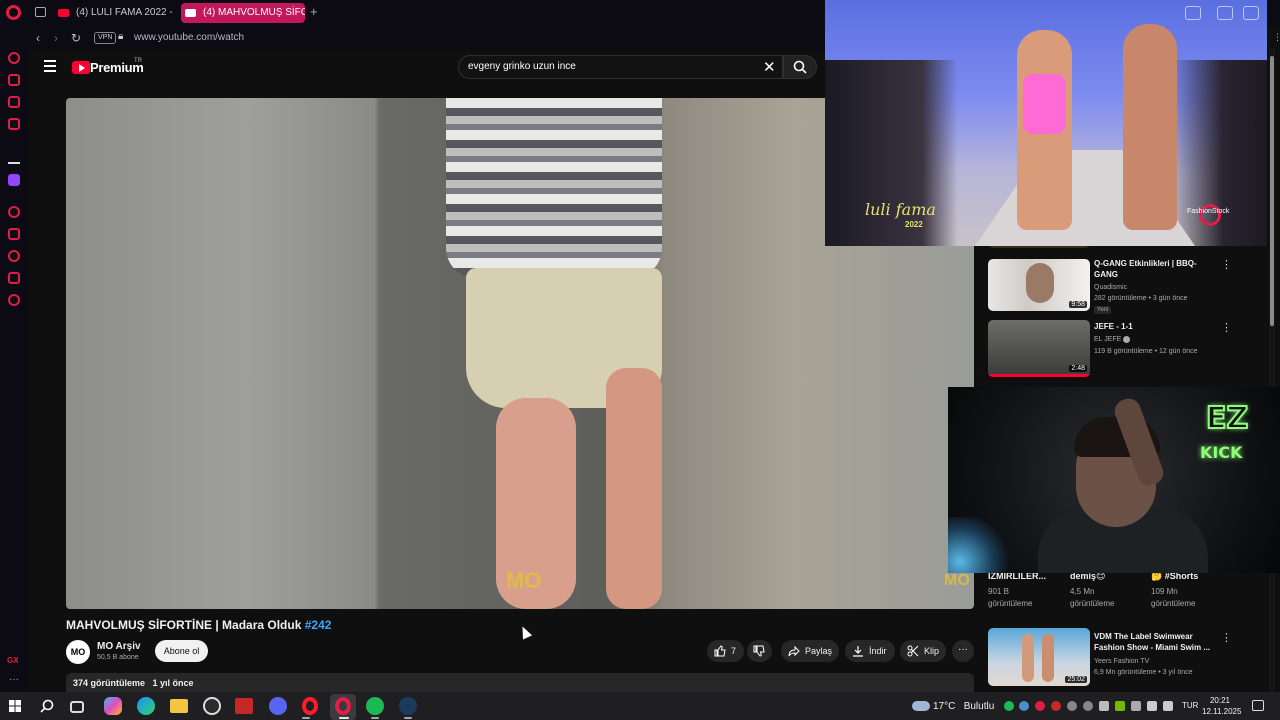 The width and height of the screenshot is (1280, 720). Describe the element at coordinates (14, 256) in the screenshot. I see `clock-icon` at that location.